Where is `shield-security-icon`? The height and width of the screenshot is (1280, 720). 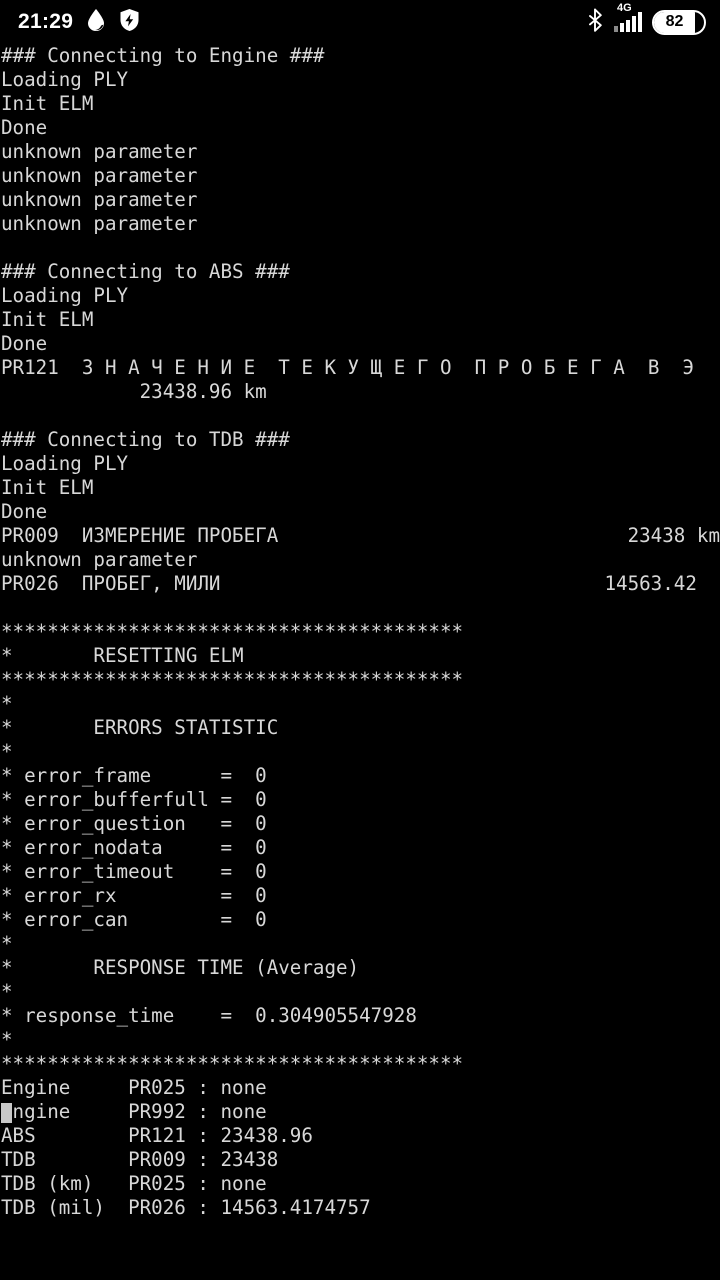 shield-security-icon is located at coordinates (129, 22).